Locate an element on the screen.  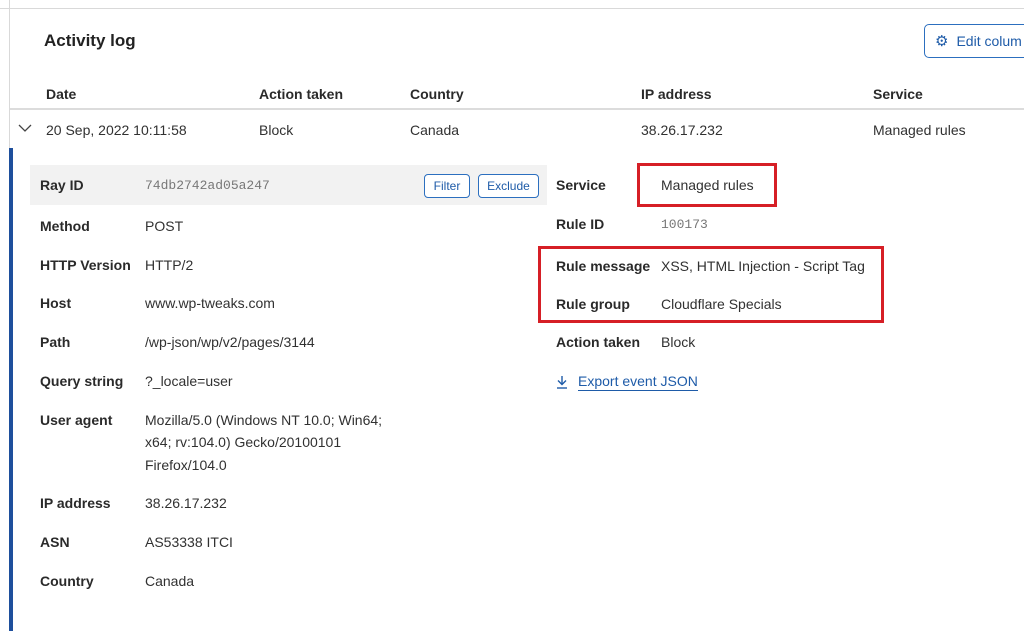
label-rule-id: Rule ID is located at coordinates (580, 224).